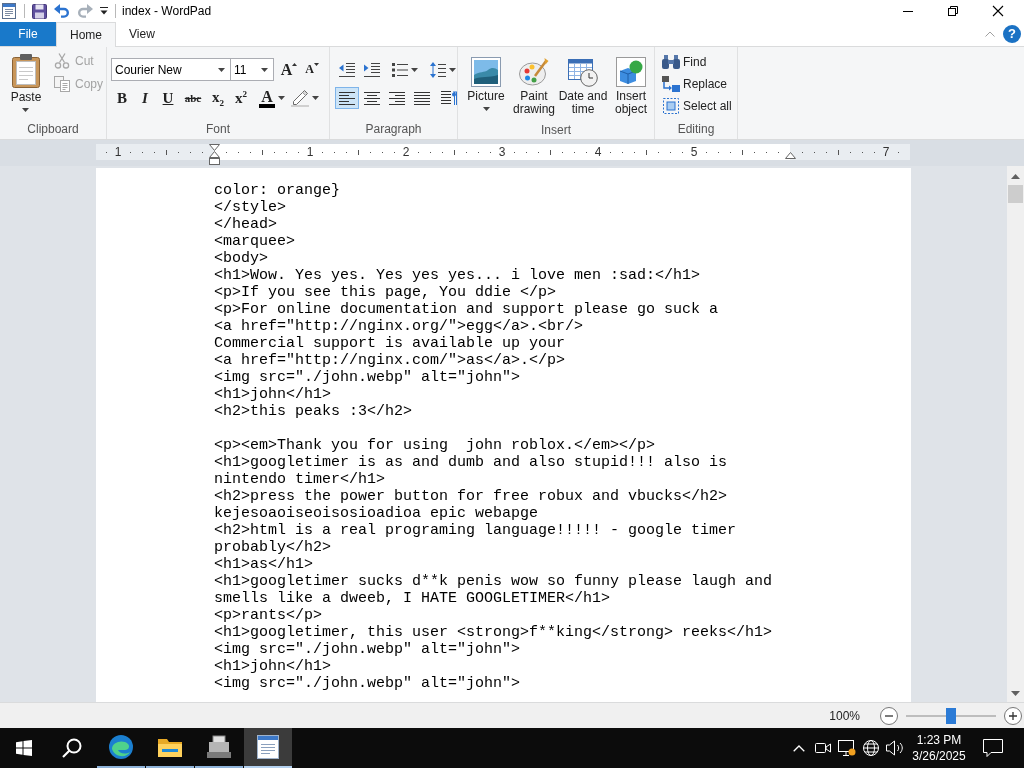 The width and height of the screenshot is (1024, 768). What do you see at coordinates (997, 11) in the screenshot?
I see `close-icon` at bounding box center [997, 11].